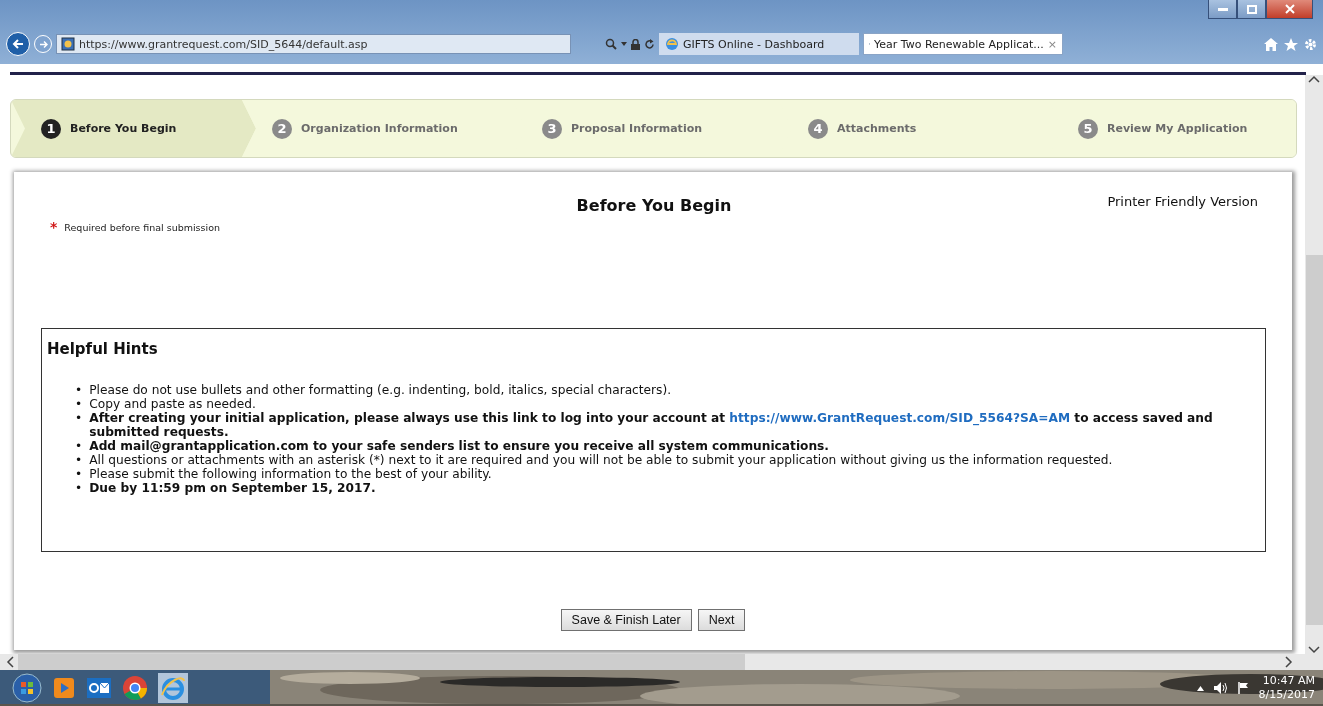 The height and width of the screenshot is (706, 1323). I want to click on printer-friendly-link: Printer Friendly Version, so click(1182, 261).